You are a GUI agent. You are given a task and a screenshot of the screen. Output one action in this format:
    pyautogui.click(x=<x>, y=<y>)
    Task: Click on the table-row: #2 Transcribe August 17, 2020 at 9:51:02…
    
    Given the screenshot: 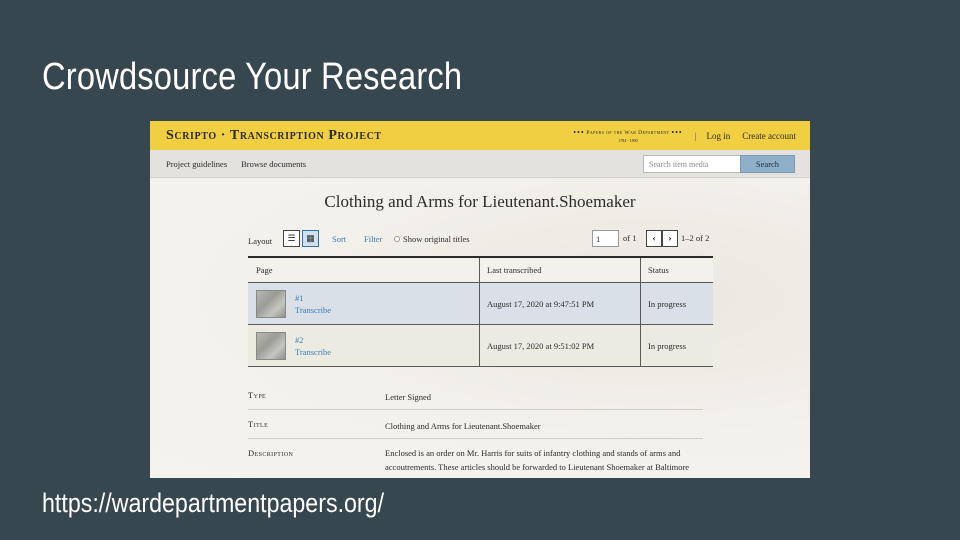 What is the action you would take?
    pyautogui.click(x=480, y=346)
    